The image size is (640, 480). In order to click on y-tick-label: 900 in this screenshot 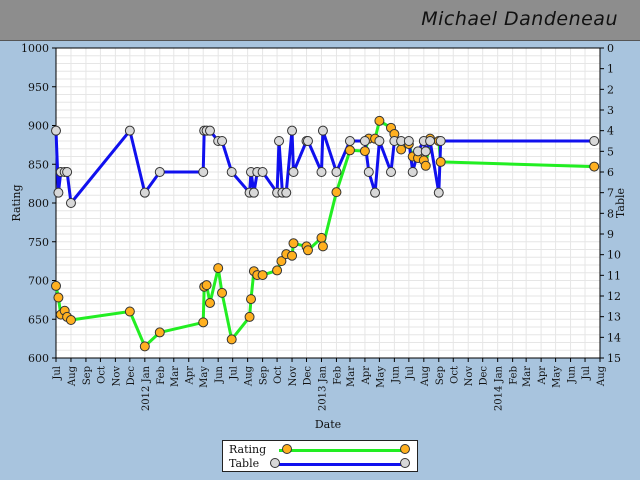, I will do `click(38, 126)`.